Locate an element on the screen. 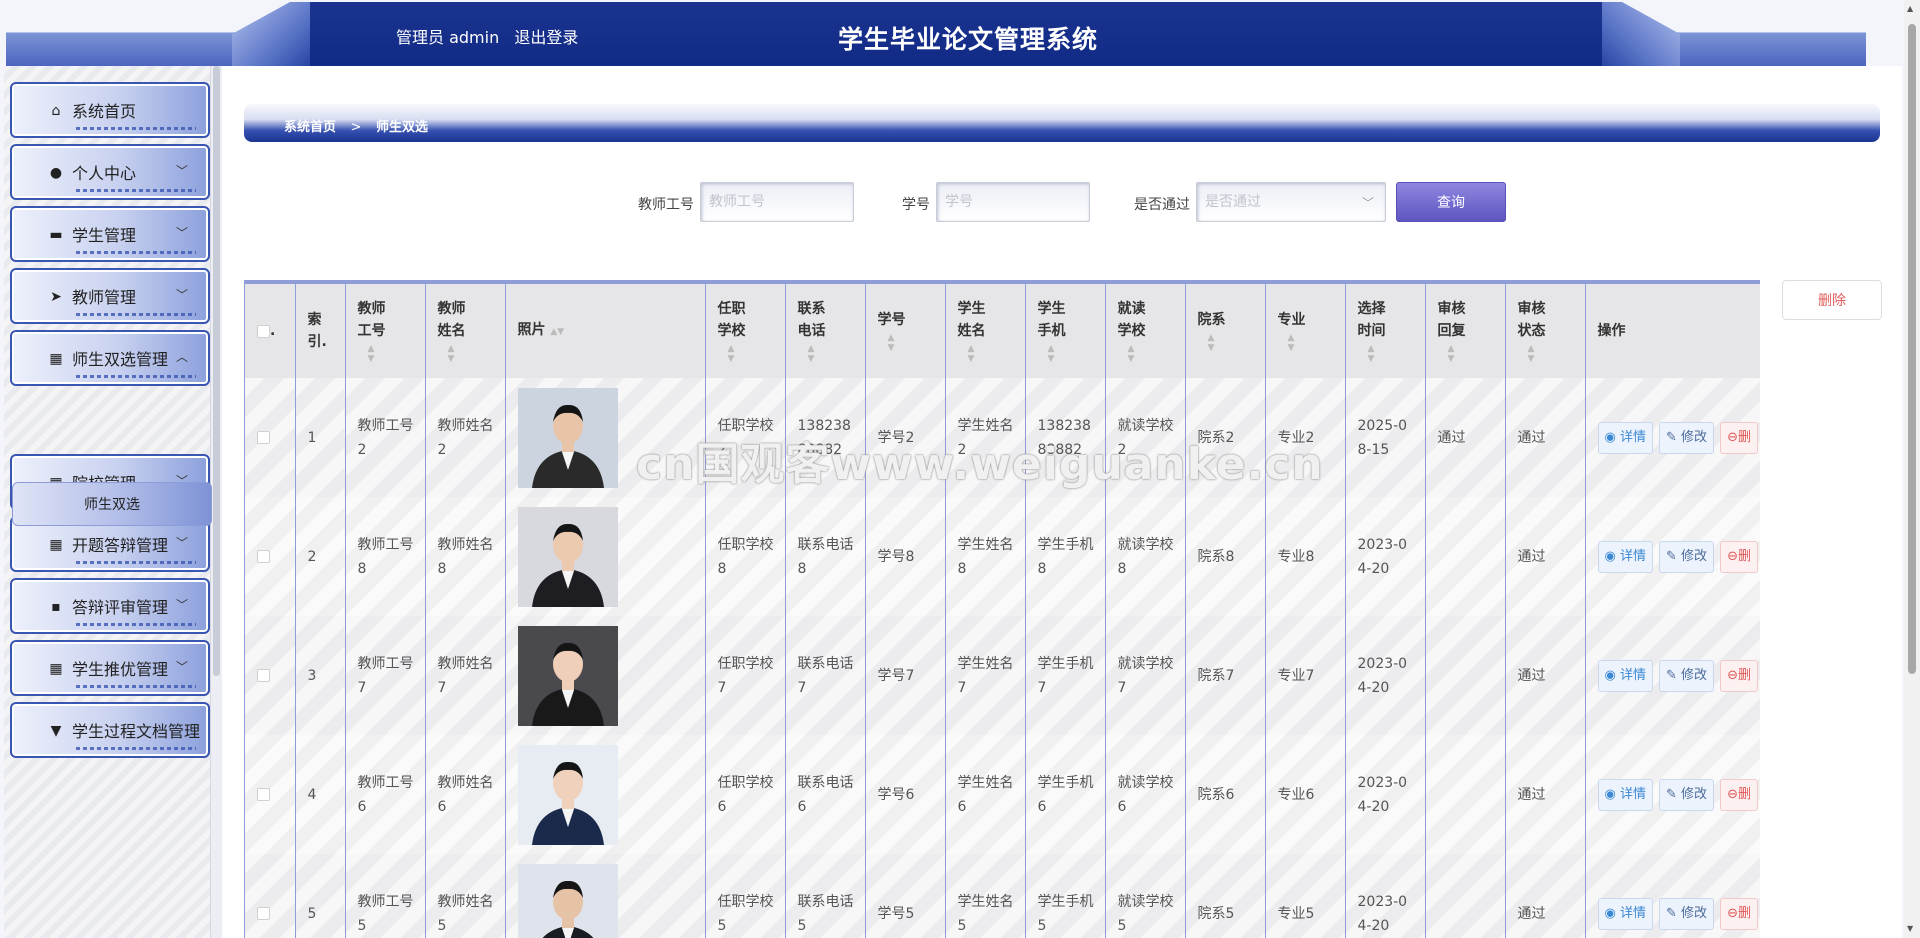 This screenshot has height=938, width=1920. logout-link: 退出登录 is located at coordinates (546, 37).